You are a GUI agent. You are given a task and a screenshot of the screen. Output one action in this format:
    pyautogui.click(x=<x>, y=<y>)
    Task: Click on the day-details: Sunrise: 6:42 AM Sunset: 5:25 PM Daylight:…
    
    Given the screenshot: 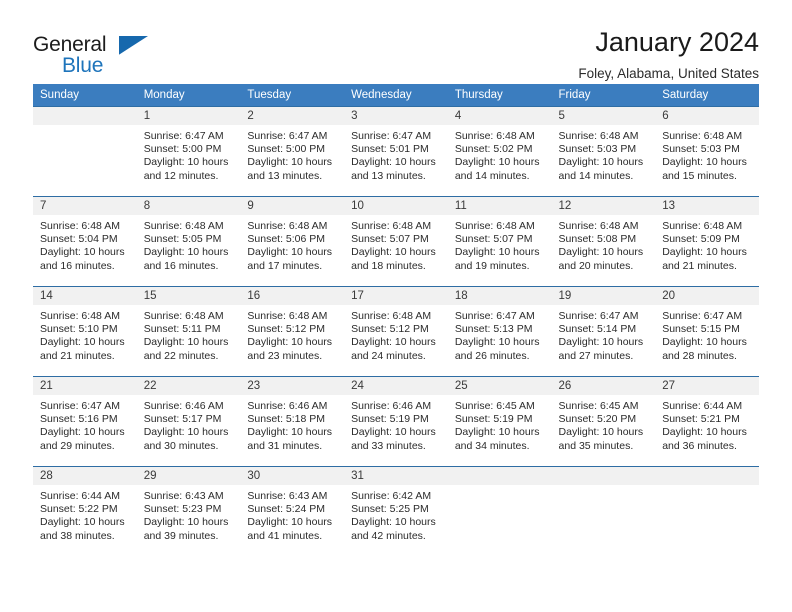 What is the action you would take?
    pyautogui.click(x=396, y=514)
    